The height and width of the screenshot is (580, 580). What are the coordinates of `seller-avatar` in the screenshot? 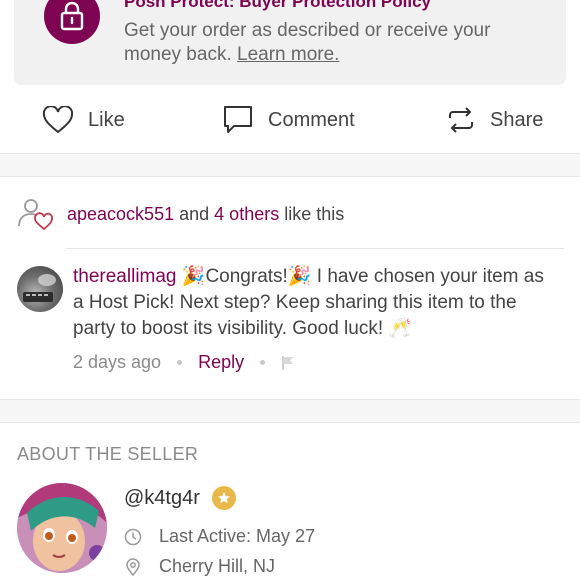 It's located at (62, 528).